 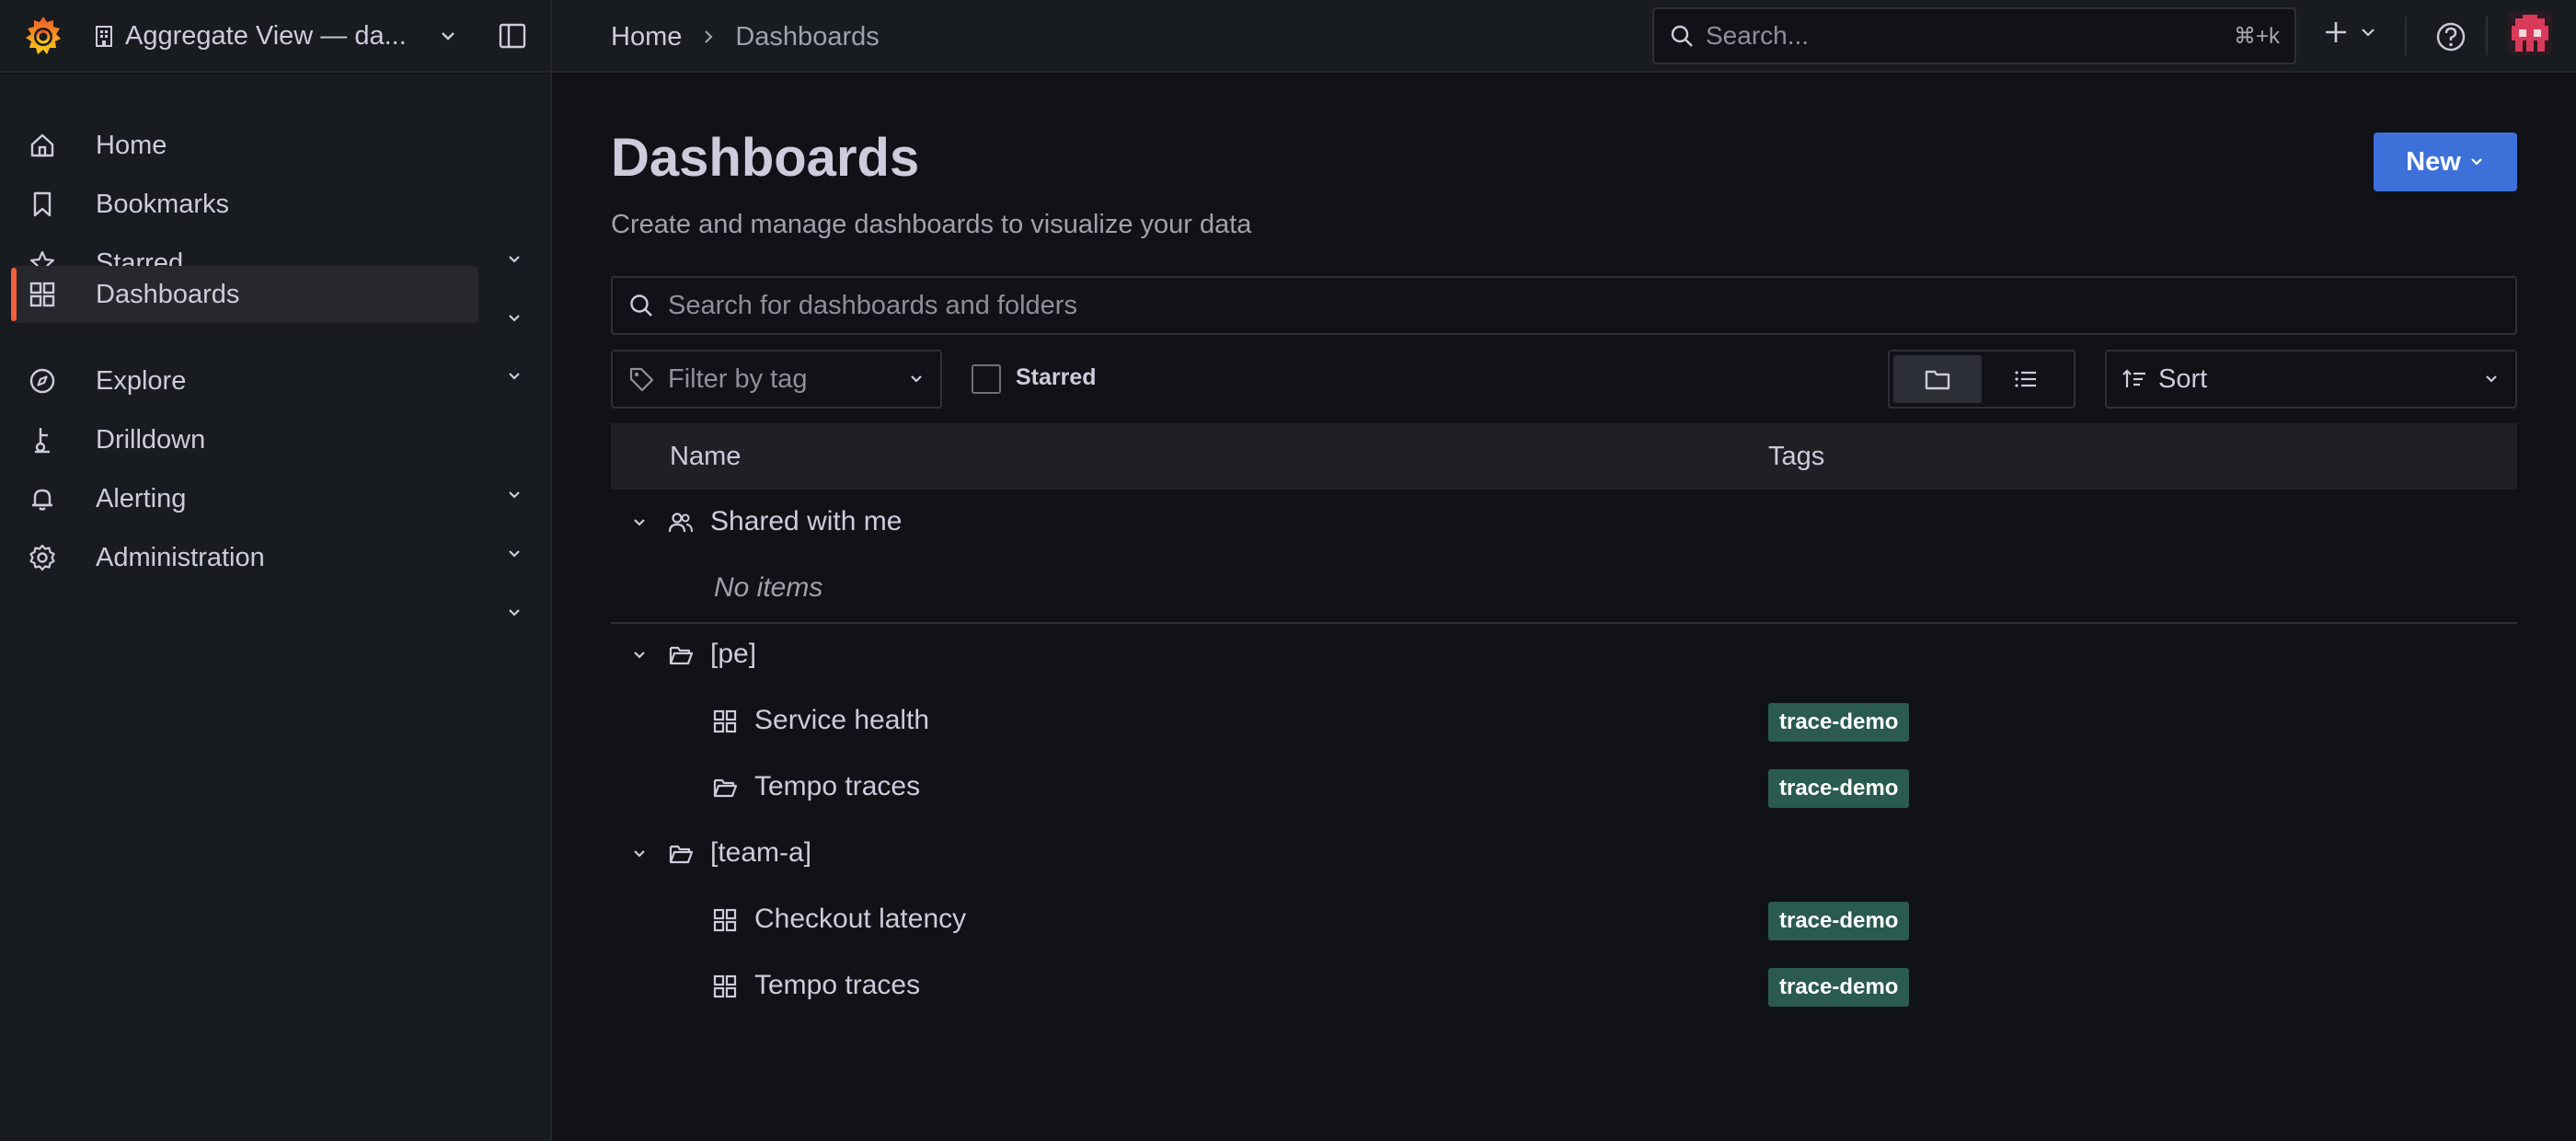 What do you see at coordinates (872, 305) in the screenshot?
I see `dashboard-search-placeholder: Search for dashboards and folders` at bounding box center [872, 305].